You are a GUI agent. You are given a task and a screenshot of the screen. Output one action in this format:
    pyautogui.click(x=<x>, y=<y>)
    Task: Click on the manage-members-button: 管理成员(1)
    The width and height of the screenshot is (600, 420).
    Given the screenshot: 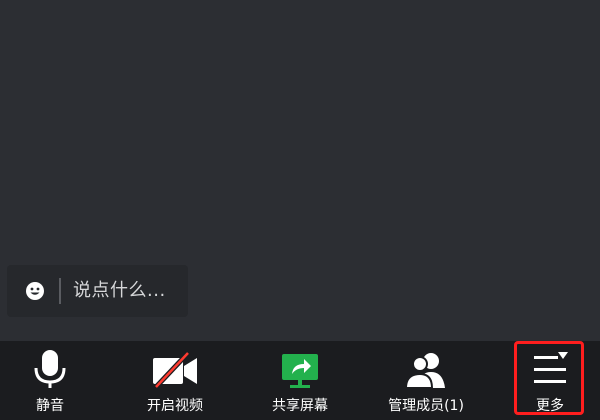 What is the action you would take?
    pyautogui.click(x=426, y=380)
    